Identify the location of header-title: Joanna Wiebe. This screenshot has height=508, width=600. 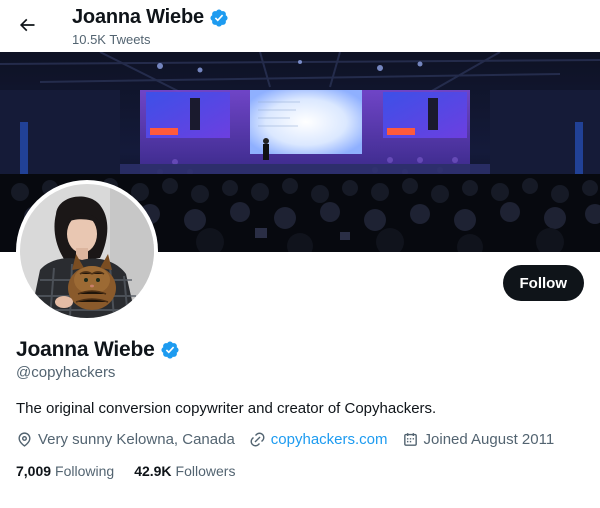
(138, 17).